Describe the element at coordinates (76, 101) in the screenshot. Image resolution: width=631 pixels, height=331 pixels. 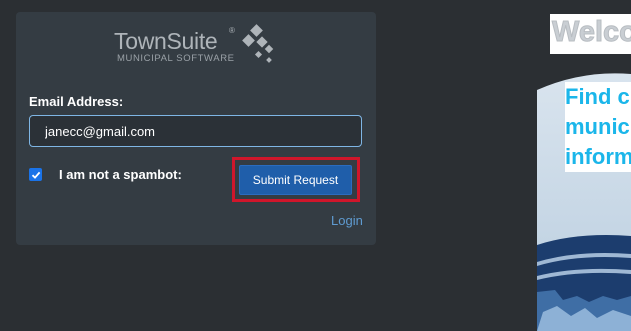
I see `email-label: Email Address:` at that location.